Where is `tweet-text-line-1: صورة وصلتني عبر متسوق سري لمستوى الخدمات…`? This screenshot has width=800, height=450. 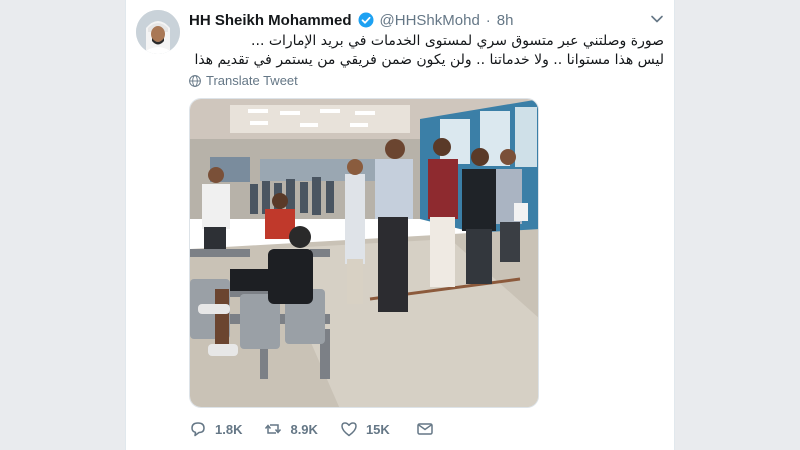 tweet-text-line-1: صورة وصلتني عبر متسوق سري لمستوى الخدمات… is located at coordinates (457, 41).